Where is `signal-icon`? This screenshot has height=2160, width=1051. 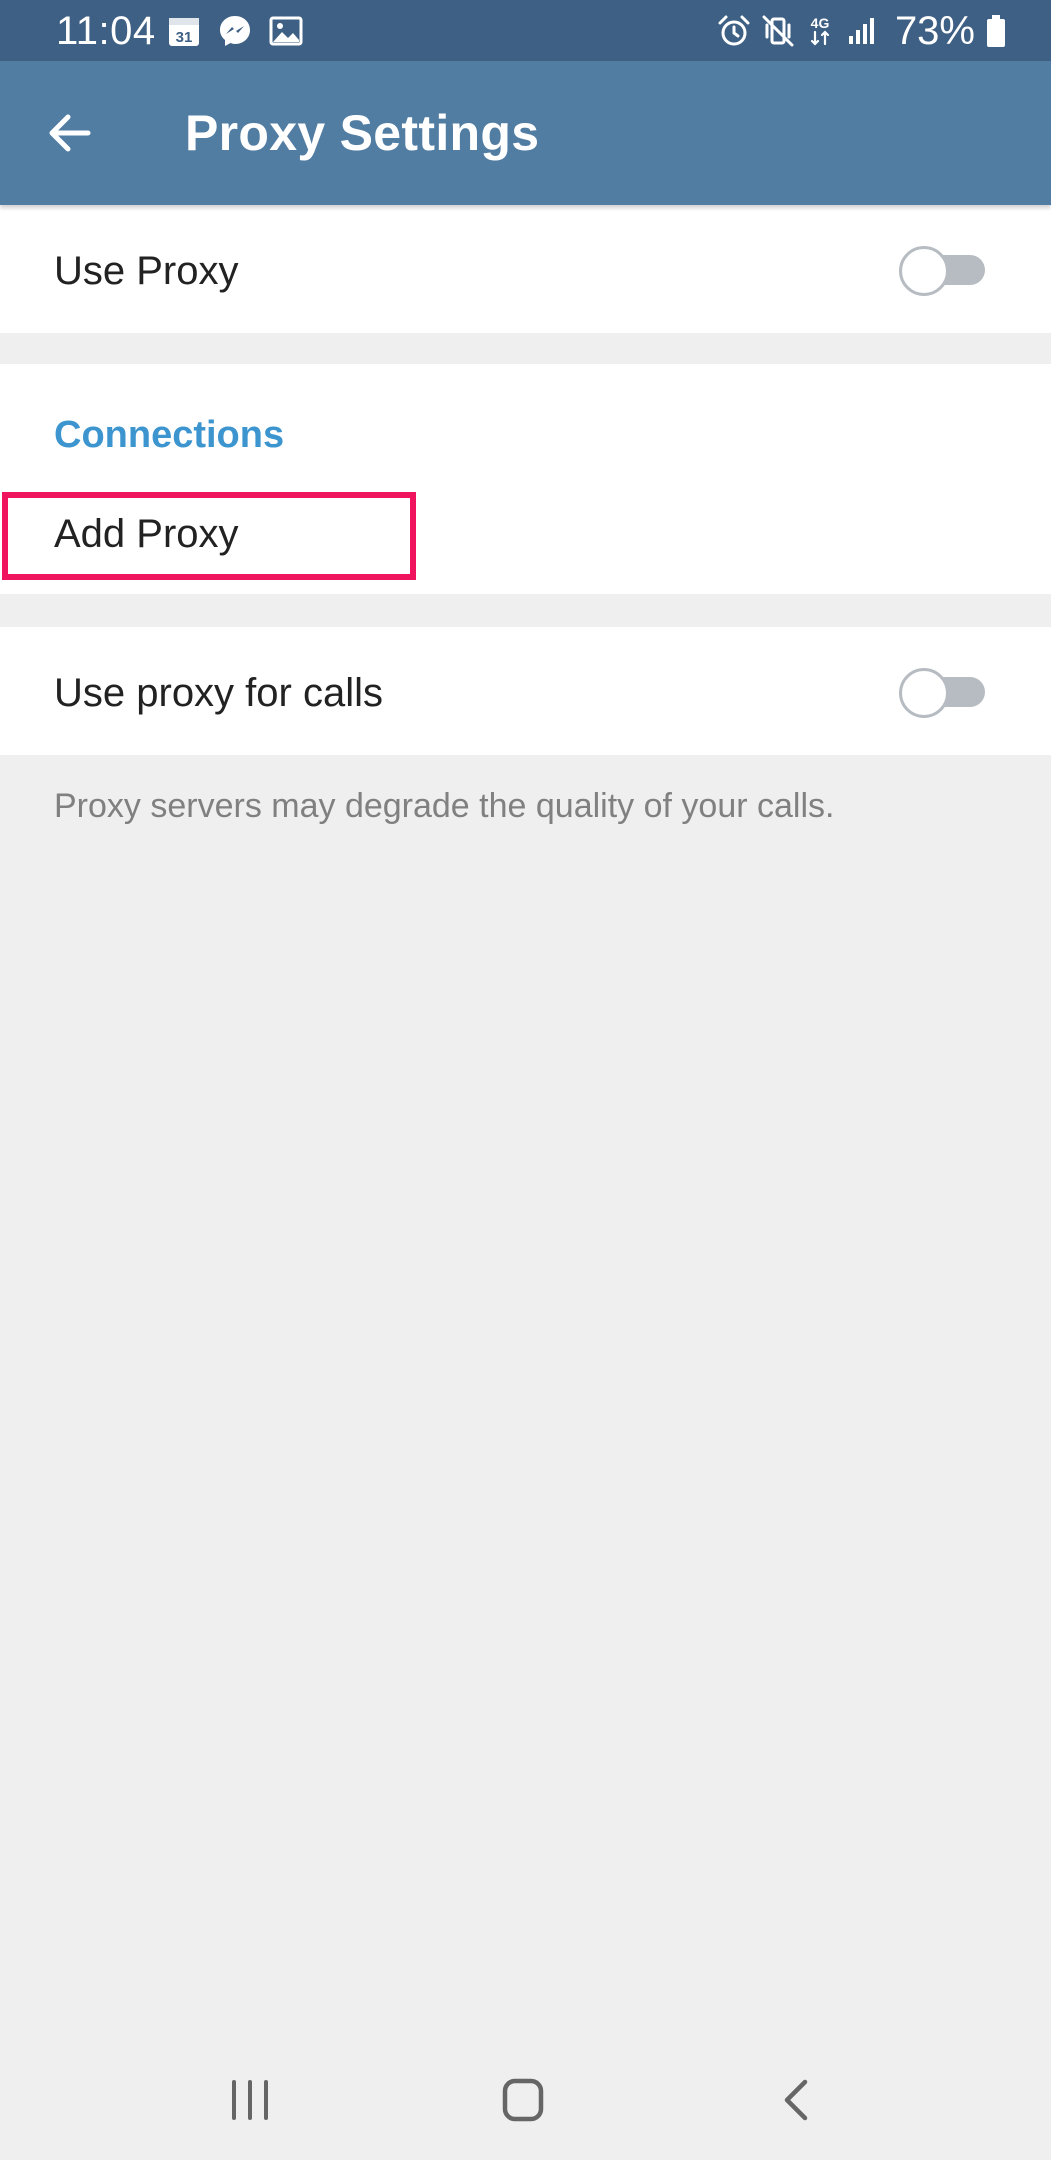
signal-icon is located at coordinates (861, 31).